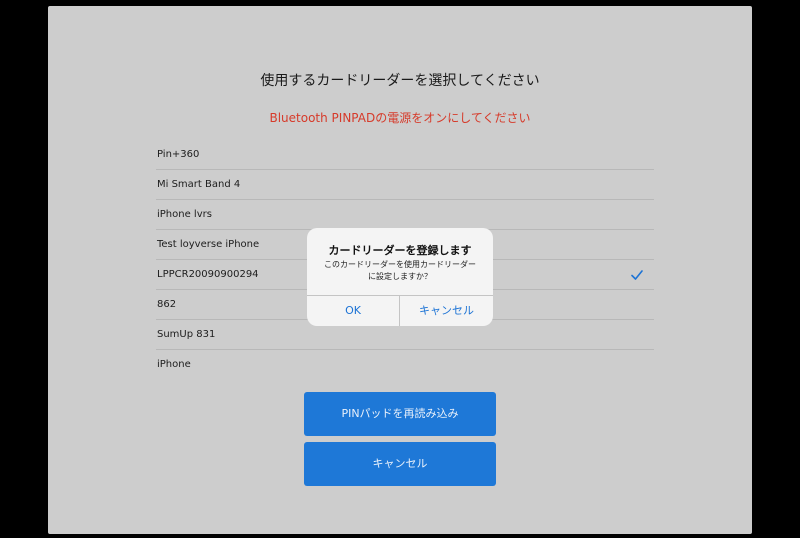  Describe the element at coordinates (400, 271) in the screenshot. I see `dialog-message: このカードリーダーを使用カードリーダー に設定しますか？` at that location.